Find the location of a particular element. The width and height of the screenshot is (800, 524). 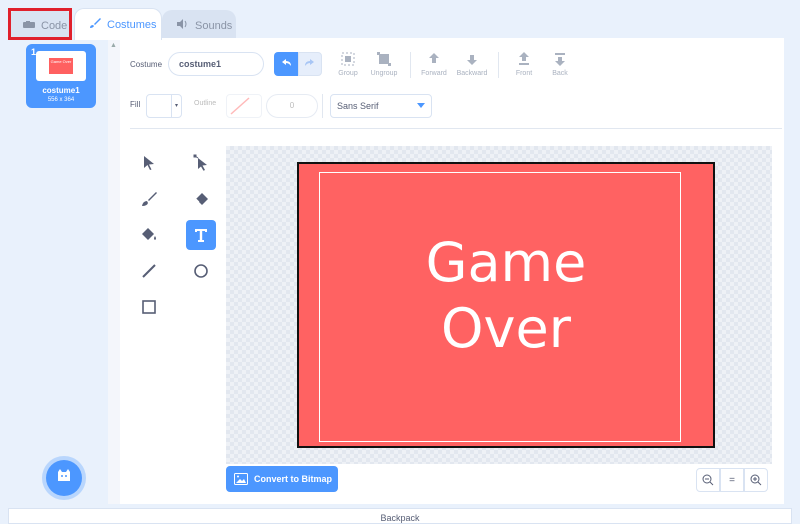

fill-color-picker: ▾ is located at coordinates (164, 106).